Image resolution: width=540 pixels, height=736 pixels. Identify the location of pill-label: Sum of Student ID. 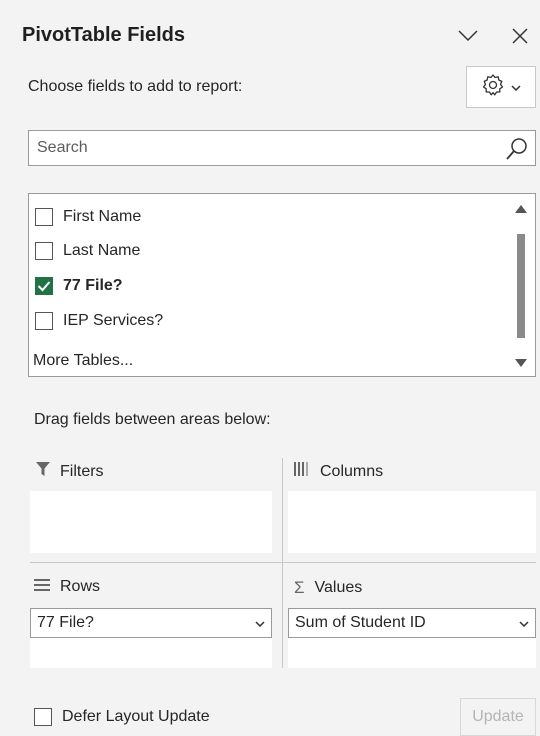
(360, 622).